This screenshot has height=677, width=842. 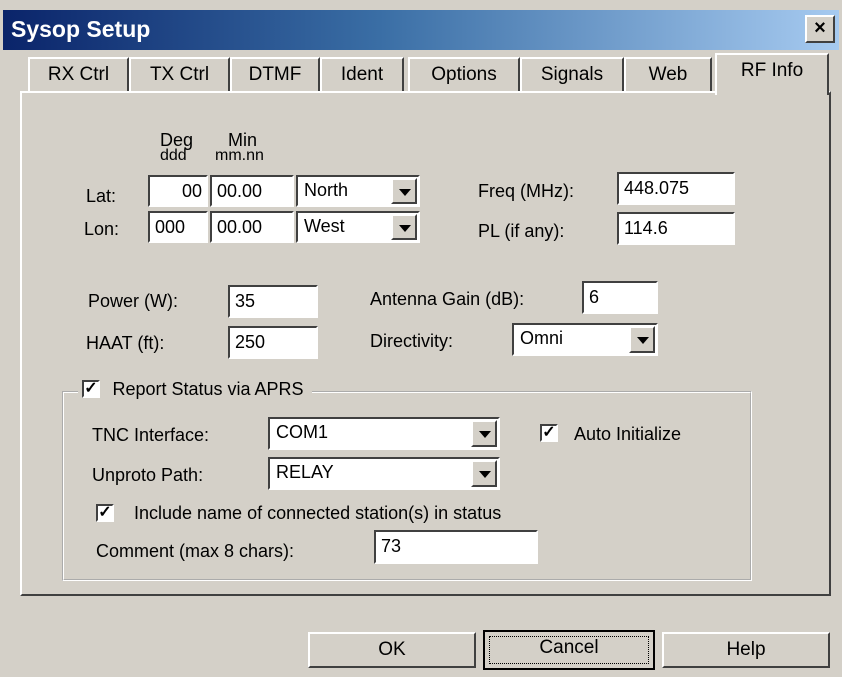 I want to click on lon-label: Lon:, so click(x=102, y=229).